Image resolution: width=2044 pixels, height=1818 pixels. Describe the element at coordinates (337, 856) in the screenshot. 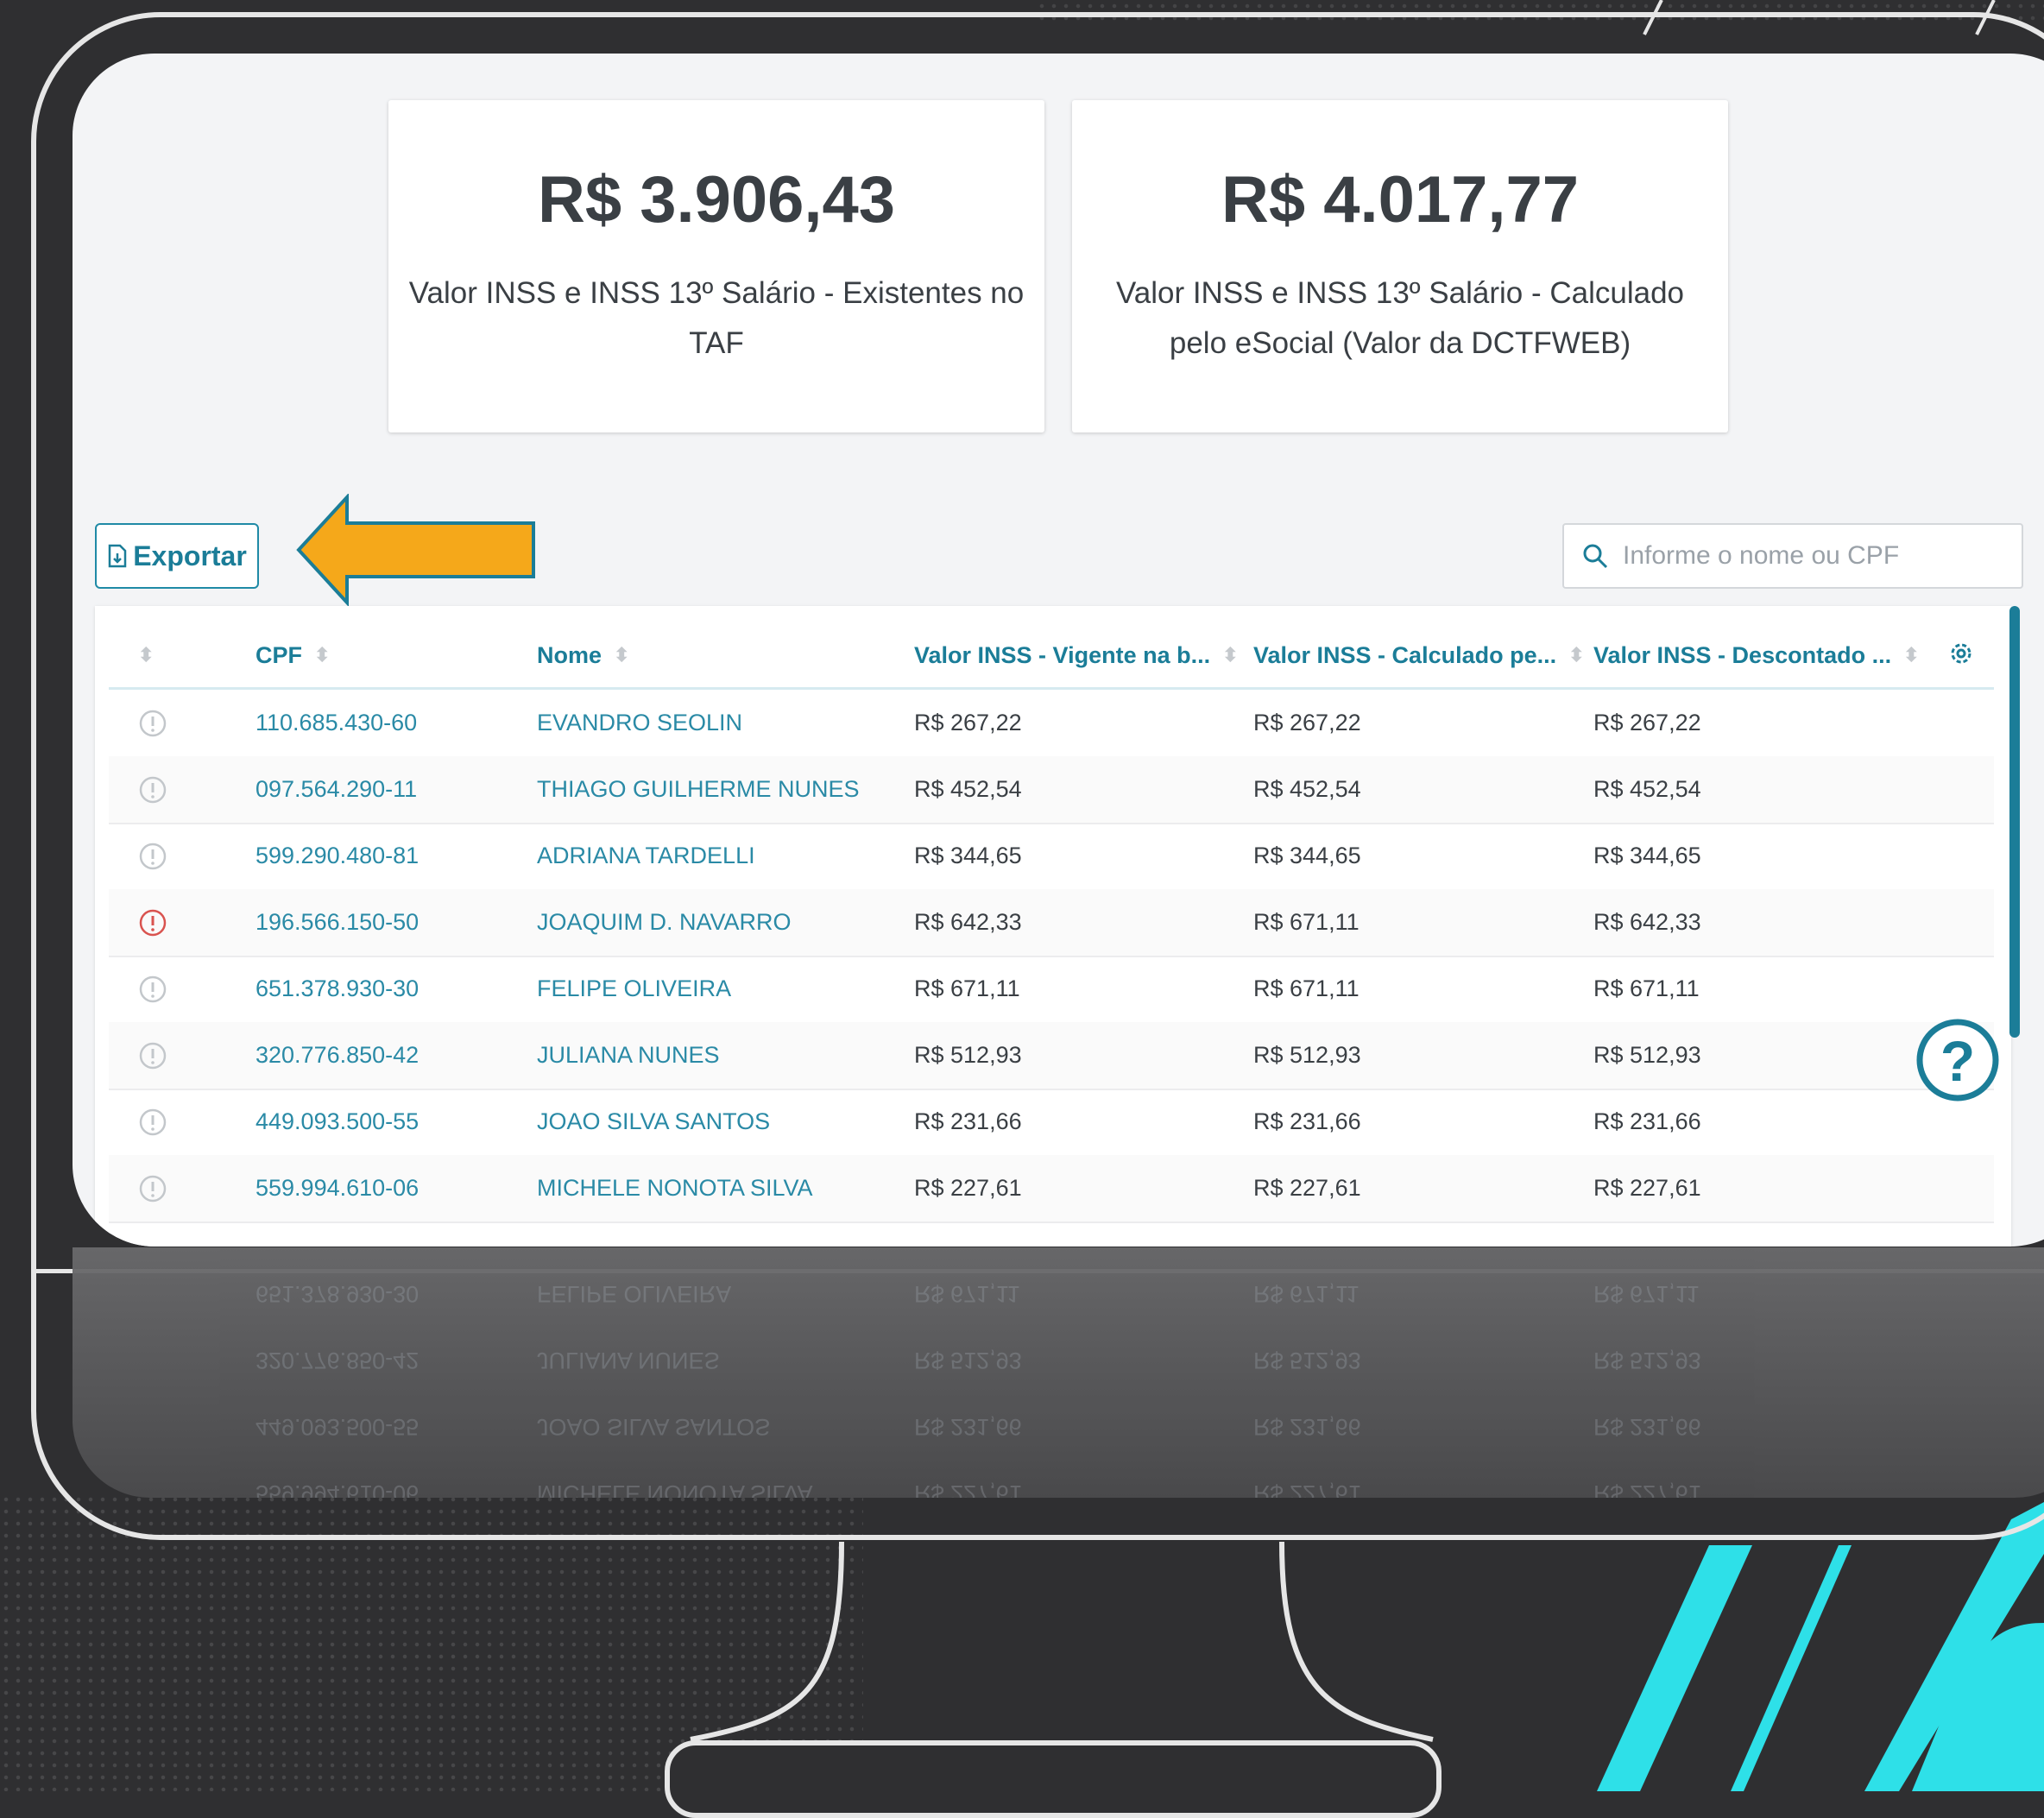

I see `cell-cpf: 599.290.480-81` at that location.